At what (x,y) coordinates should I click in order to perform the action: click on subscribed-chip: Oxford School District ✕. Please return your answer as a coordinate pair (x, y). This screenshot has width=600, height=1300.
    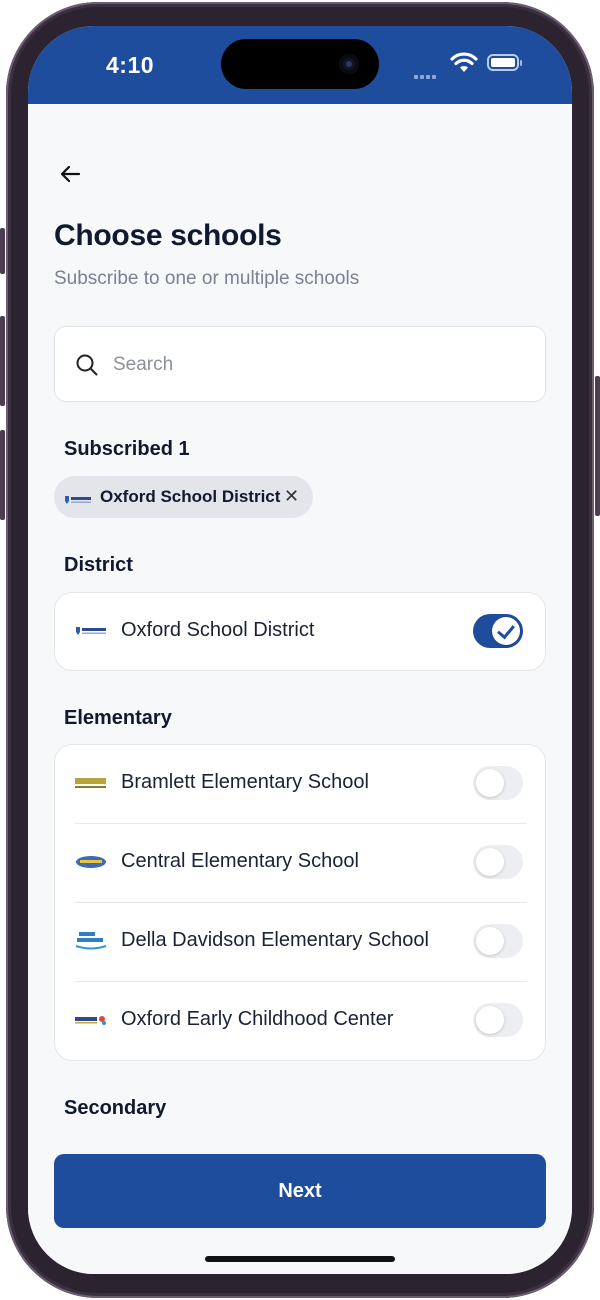
    Looking at the image, I should click on (183, 497).